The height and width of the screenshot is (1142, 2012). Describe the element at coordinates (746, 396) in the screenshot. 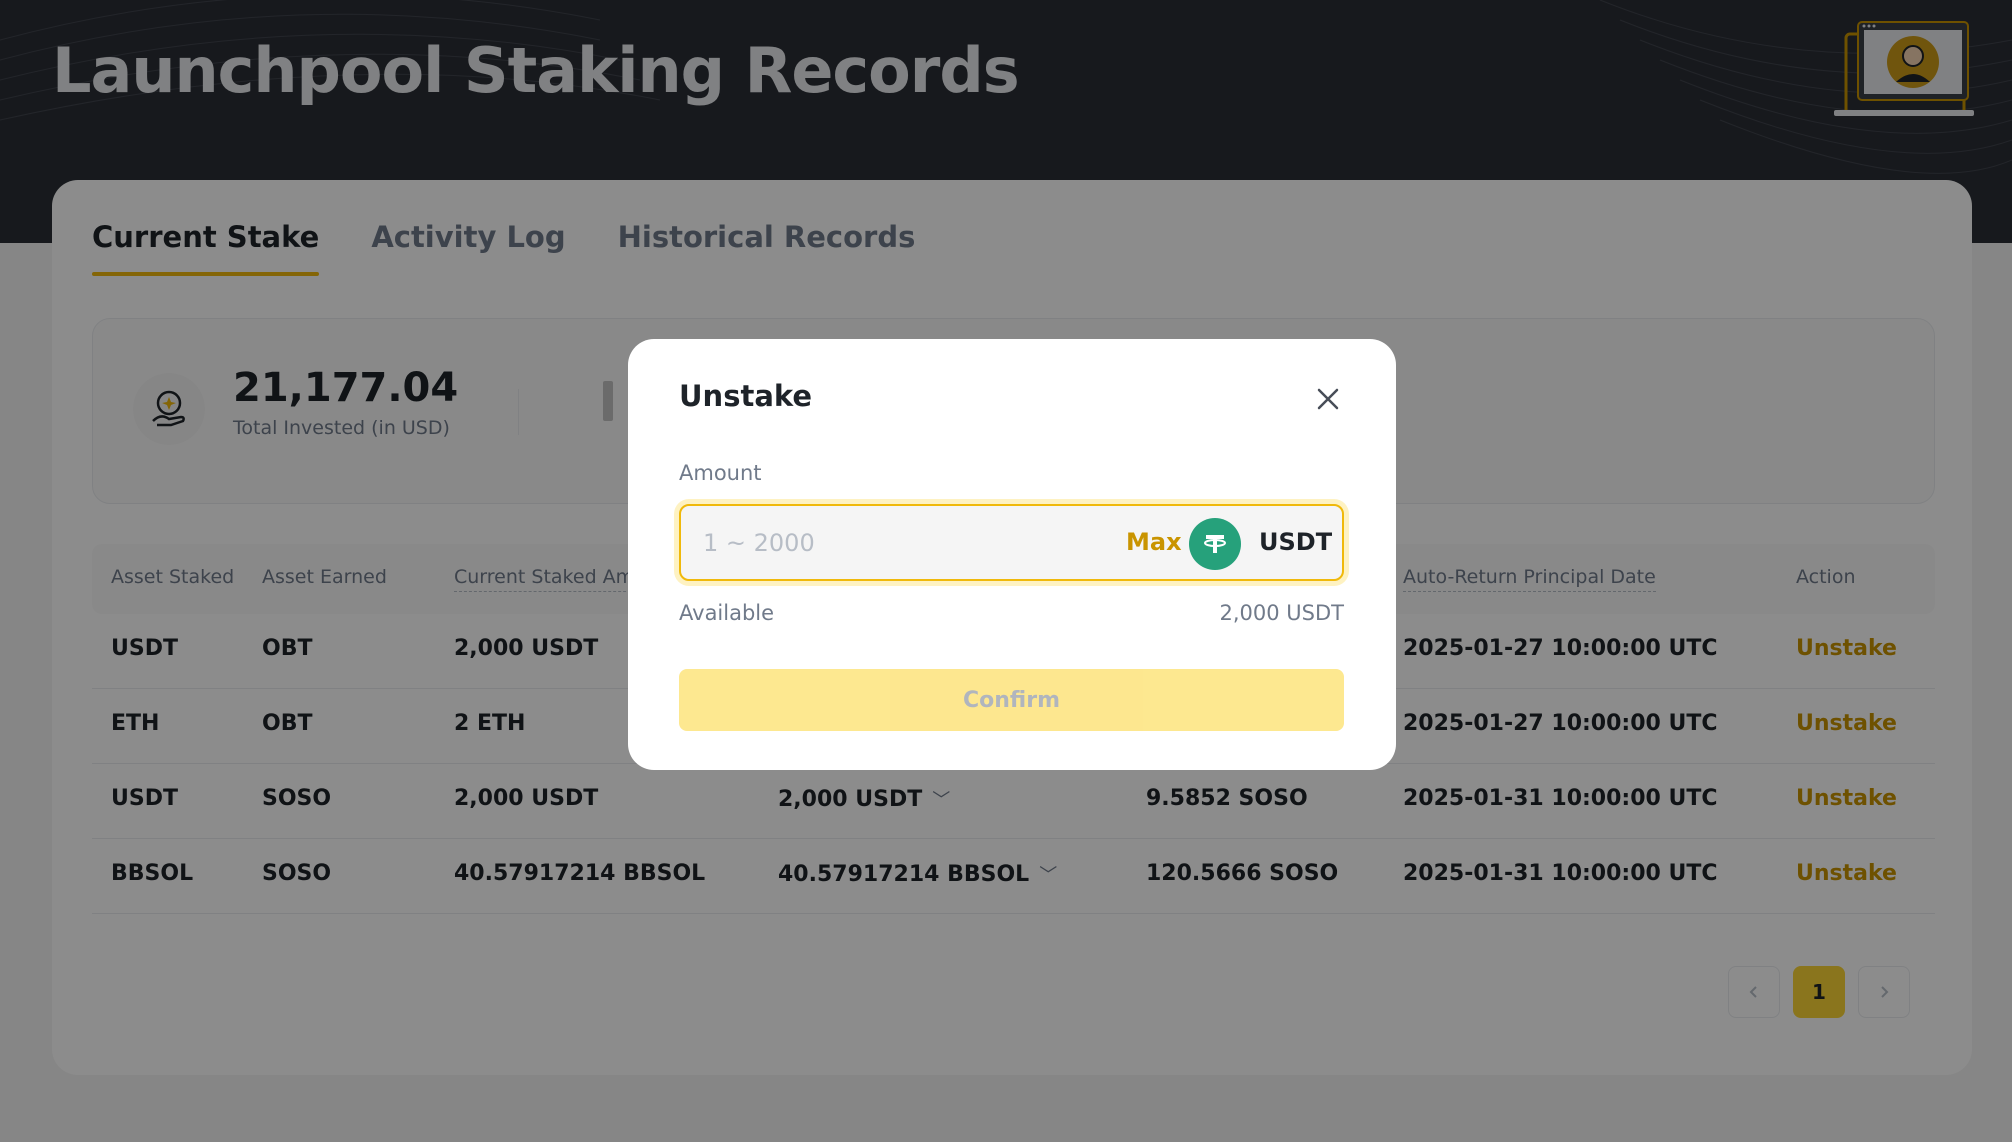

I see `modal-title: Unstake` at that location.